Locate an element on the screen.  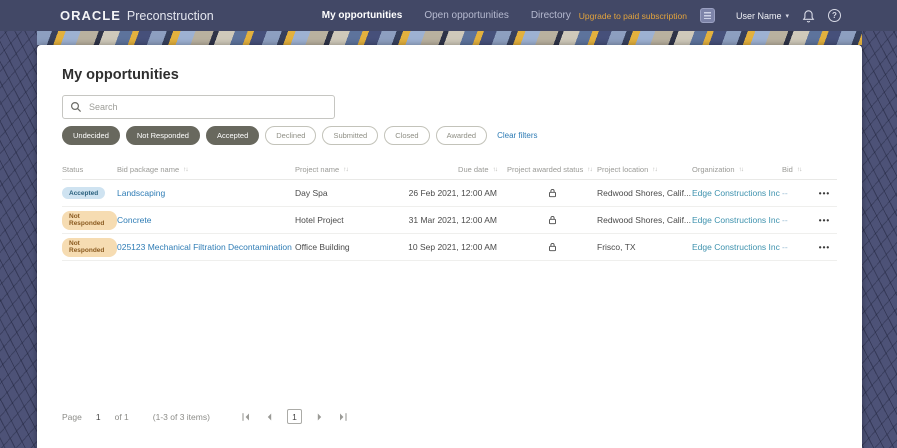
search-icon is located at coordinates (76, 107).